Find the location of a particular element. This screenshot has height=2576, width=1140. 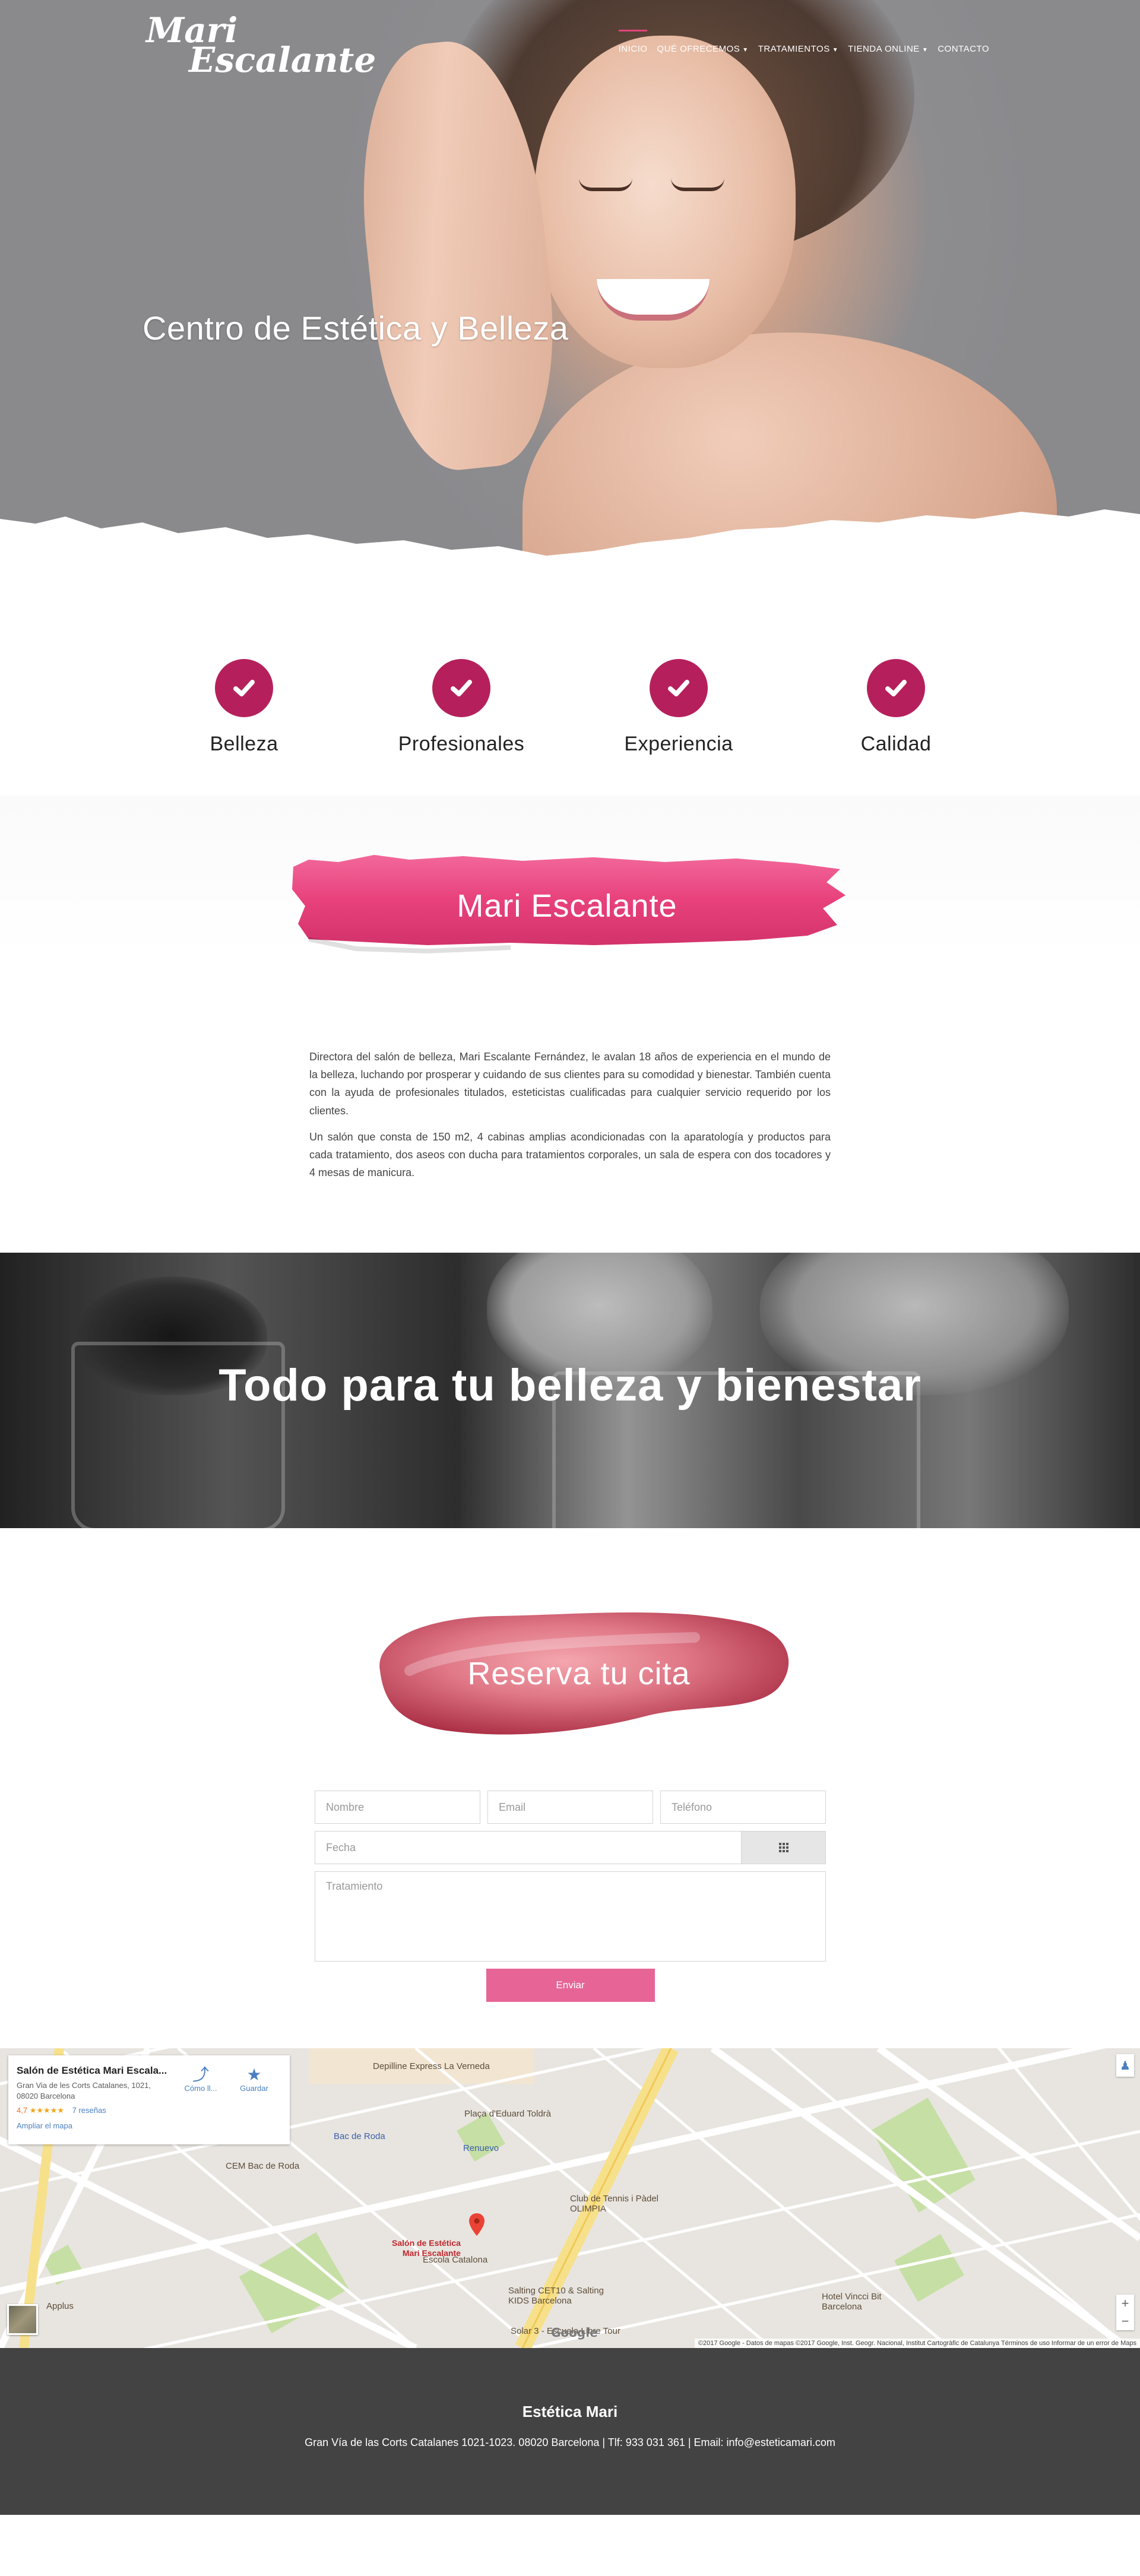

feature-label: Profesionales is located at coordinates (461, 744).